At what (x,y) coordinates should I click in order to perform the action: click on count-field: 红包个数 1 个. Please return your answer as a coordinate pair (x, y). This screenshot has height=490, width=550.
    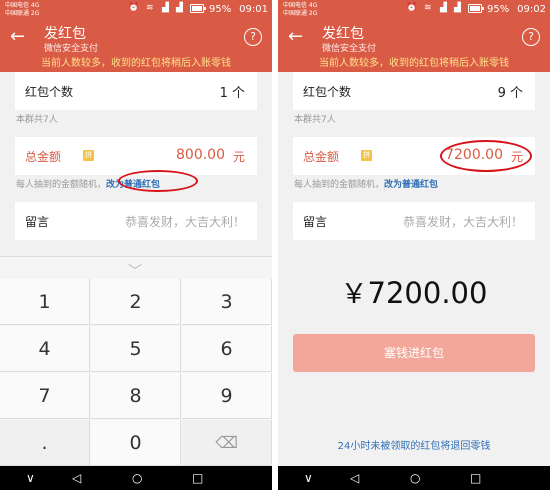
    Looking at the image, I should click on (136, 91).